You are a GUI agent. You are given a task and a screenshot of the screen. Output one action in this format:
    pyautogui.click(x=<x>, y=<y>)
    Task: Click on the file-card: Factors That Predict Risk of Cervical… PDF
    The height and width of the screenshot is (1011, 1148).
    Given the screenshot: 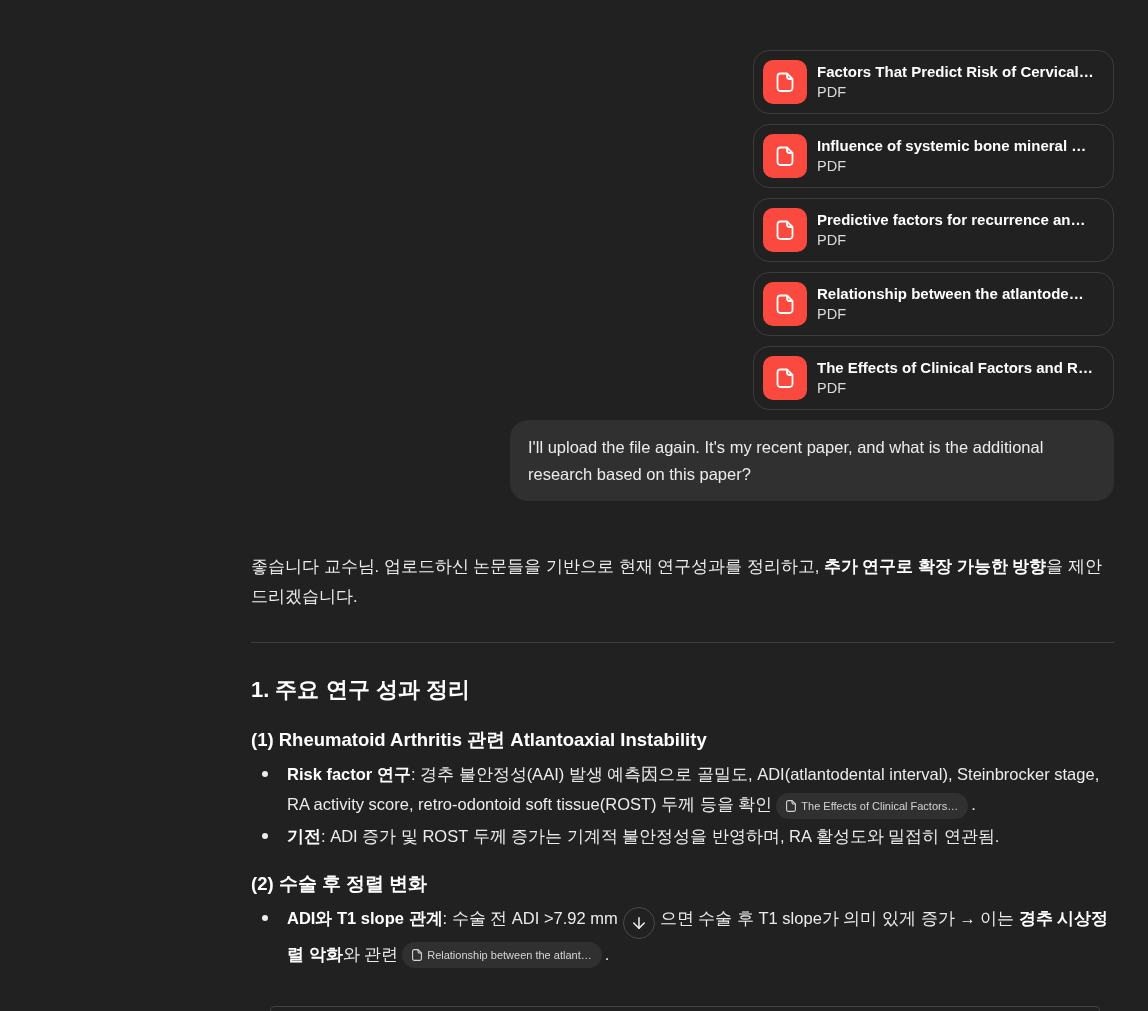 What is the action you would take?
    pyautogui.click(x=933, y=82)
    